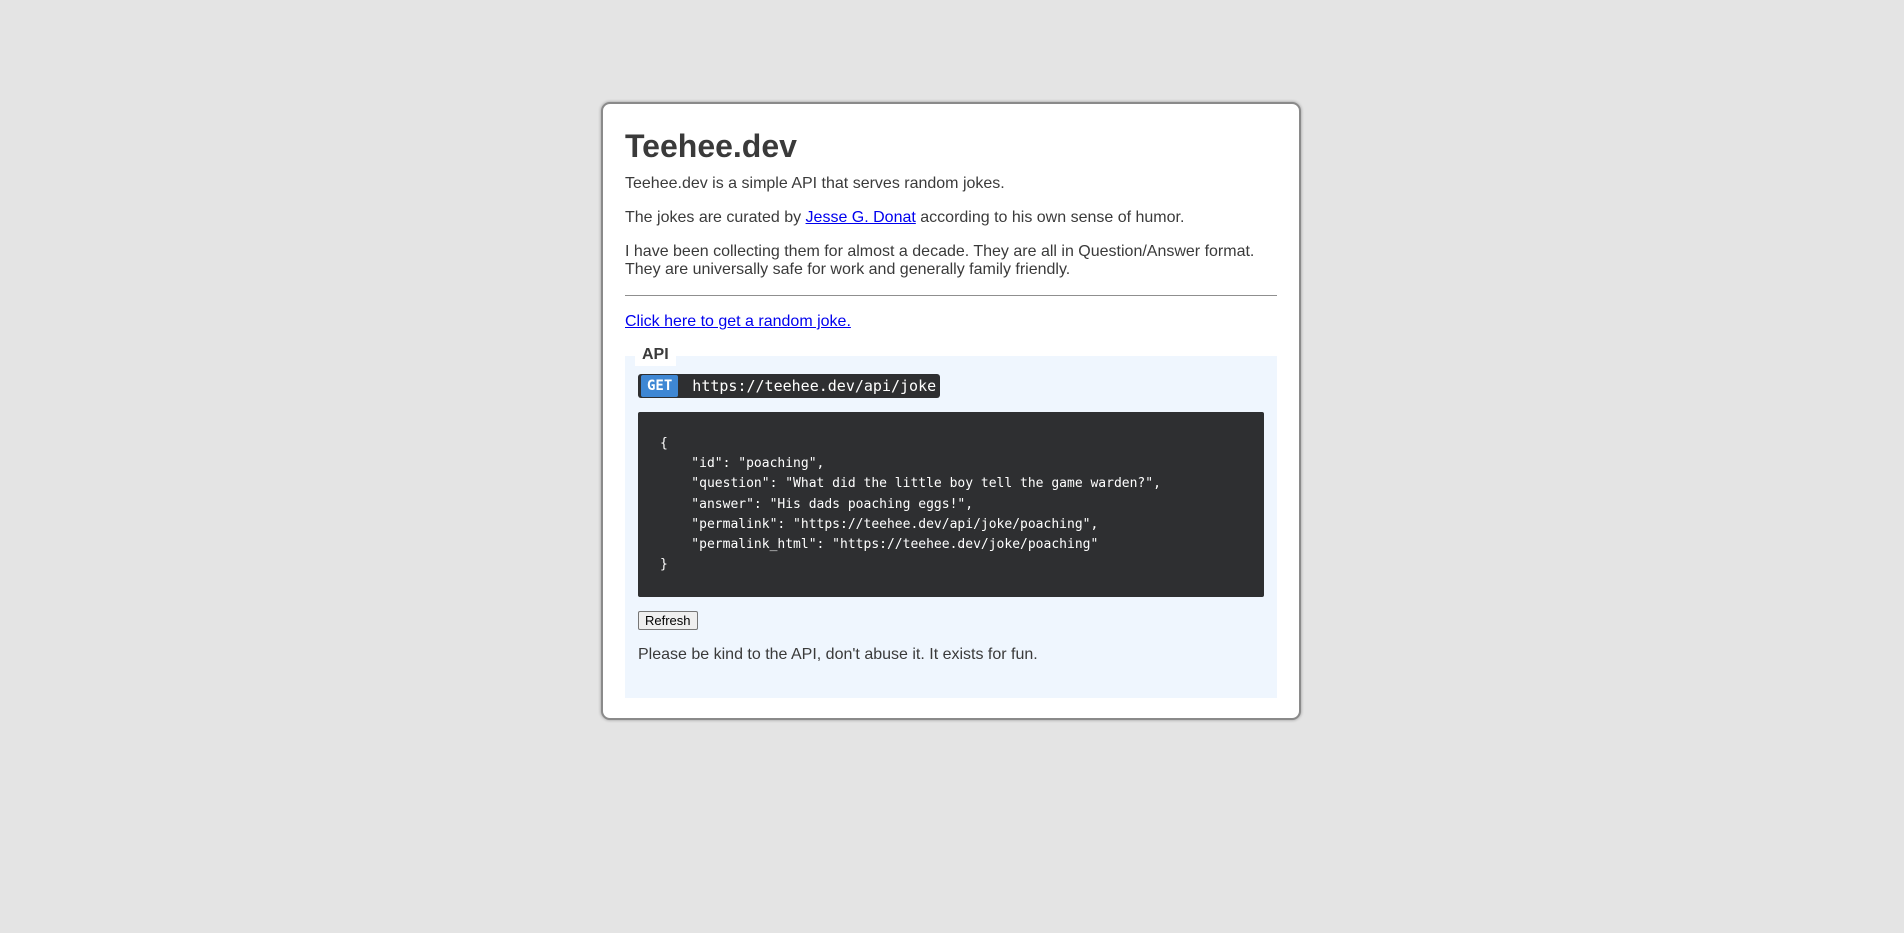  I want to click on http-method-badge: GET, so click(660, 386).